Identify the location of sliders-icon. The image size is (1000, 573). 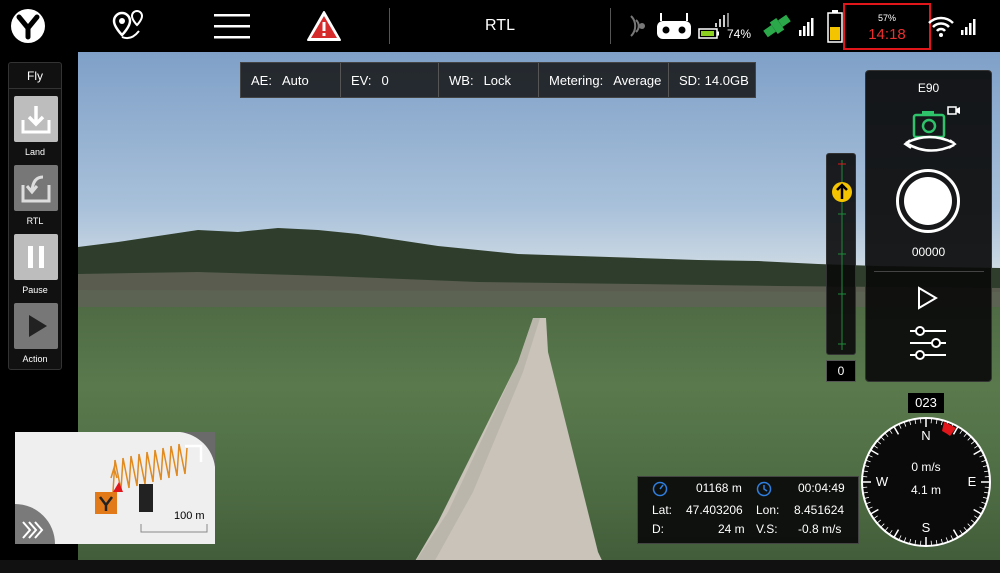
(928, 343).